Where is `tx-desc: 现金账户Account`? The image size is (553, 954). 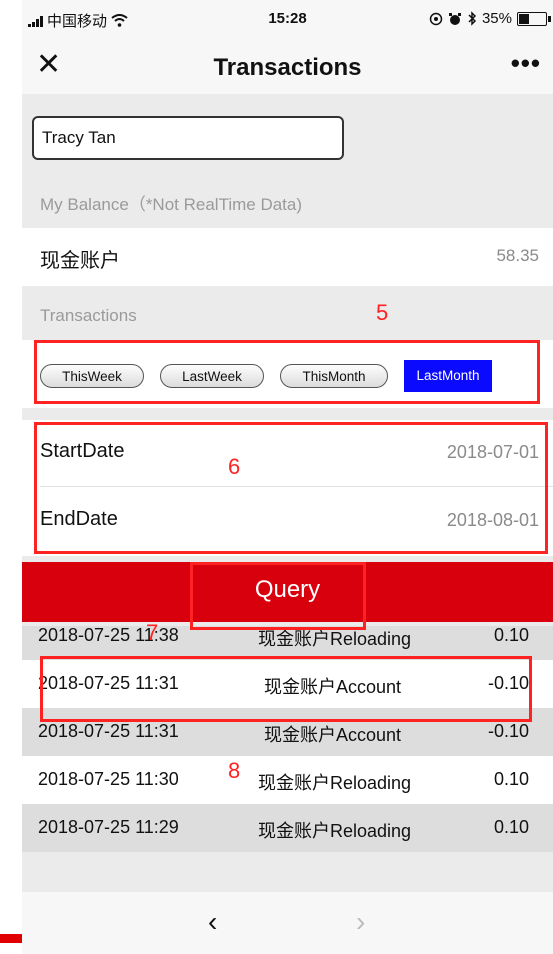
tx-desc: 现金账户Account is located at coordinates (333, 735).